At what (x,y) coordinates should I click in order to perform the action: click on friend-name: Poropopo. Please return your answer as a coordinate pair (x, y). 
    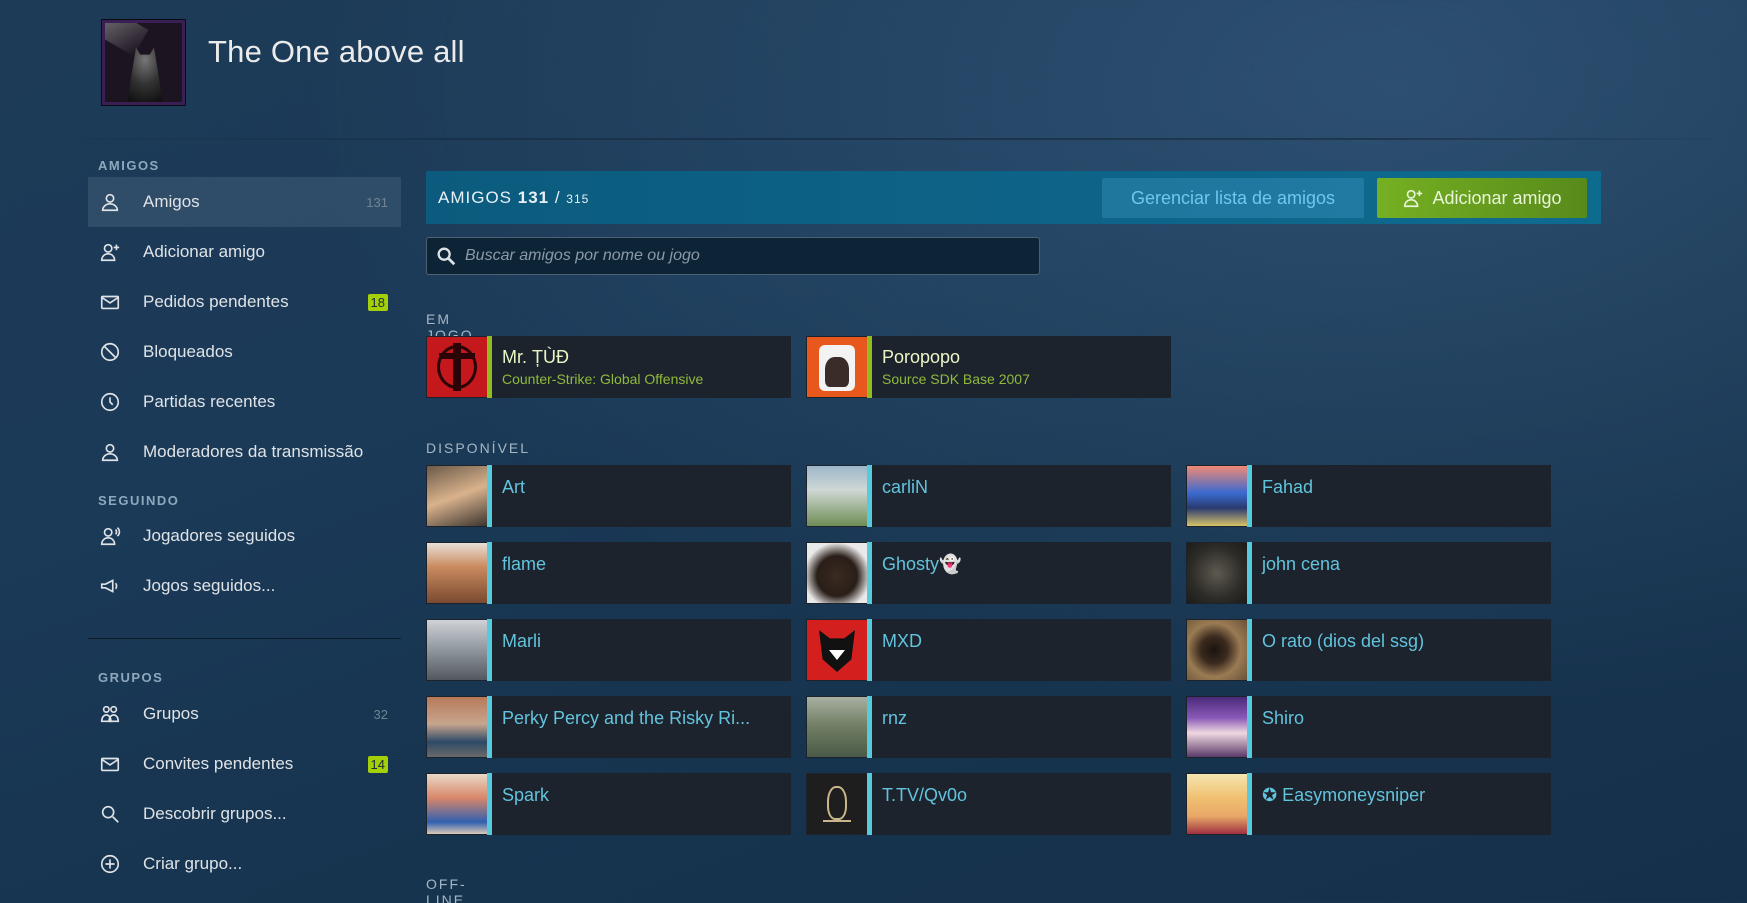
    Looking at the image, I should click on (921, 357).